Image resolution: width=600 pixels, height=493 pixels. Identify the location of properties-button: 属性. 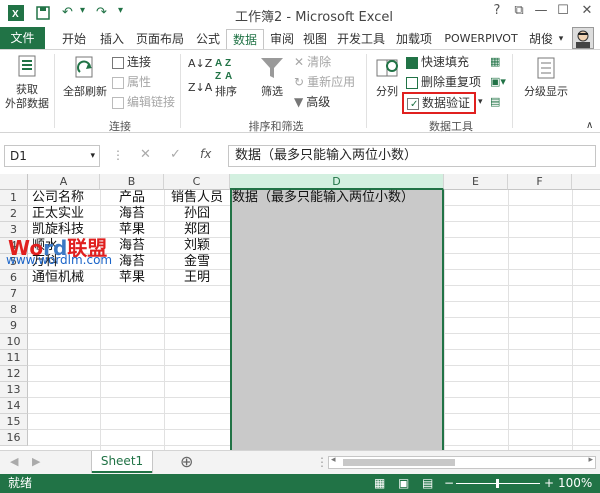
(131, 82).